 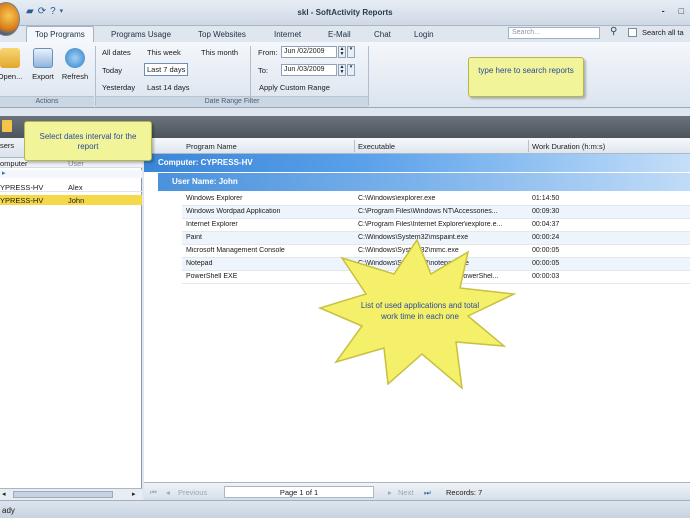 What do you see at coordinates (222, 34) in the screenshot?
I see `tab-top-websites: Top Websites` at bounding box center [222, 34].